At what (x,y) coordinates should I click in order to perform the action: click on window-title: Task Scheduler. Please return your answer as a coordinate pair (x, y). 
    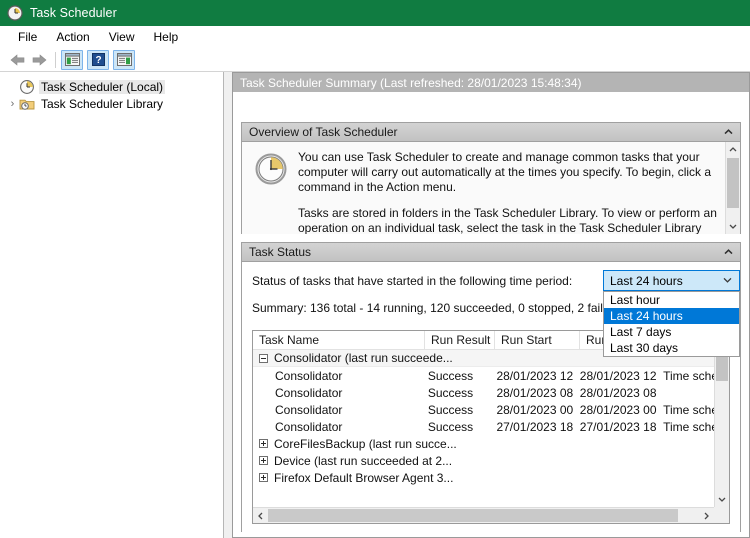
    Looking at the image, I should click on (73, 13).